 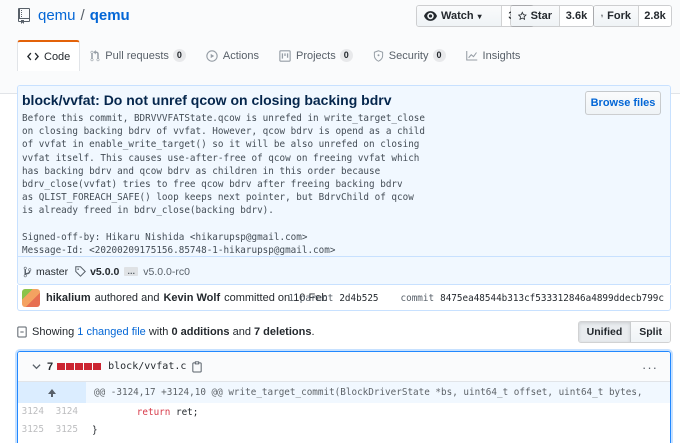 What do you see at coordinates (69, 441) in the screenshot?
I see `new-line-number: 3126` at bounding box center [69, 441].